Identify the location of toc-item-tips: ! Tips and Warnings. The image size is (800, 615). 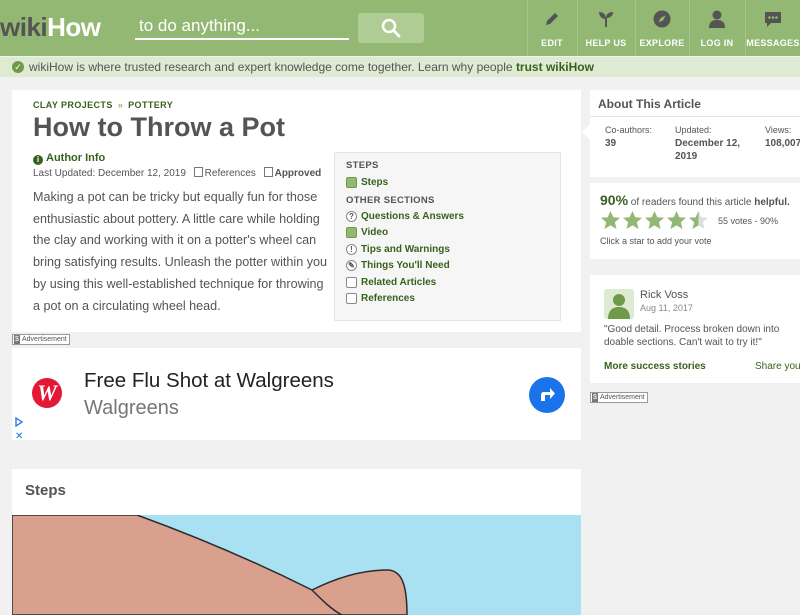
(398, 249).